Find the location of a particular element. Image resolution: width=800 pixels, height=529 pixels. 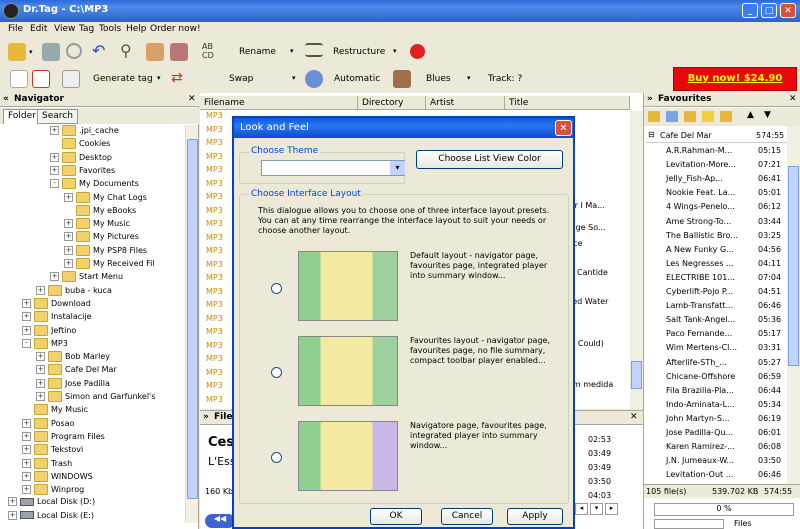

files-filter-input is located at coordinates (689, 524).